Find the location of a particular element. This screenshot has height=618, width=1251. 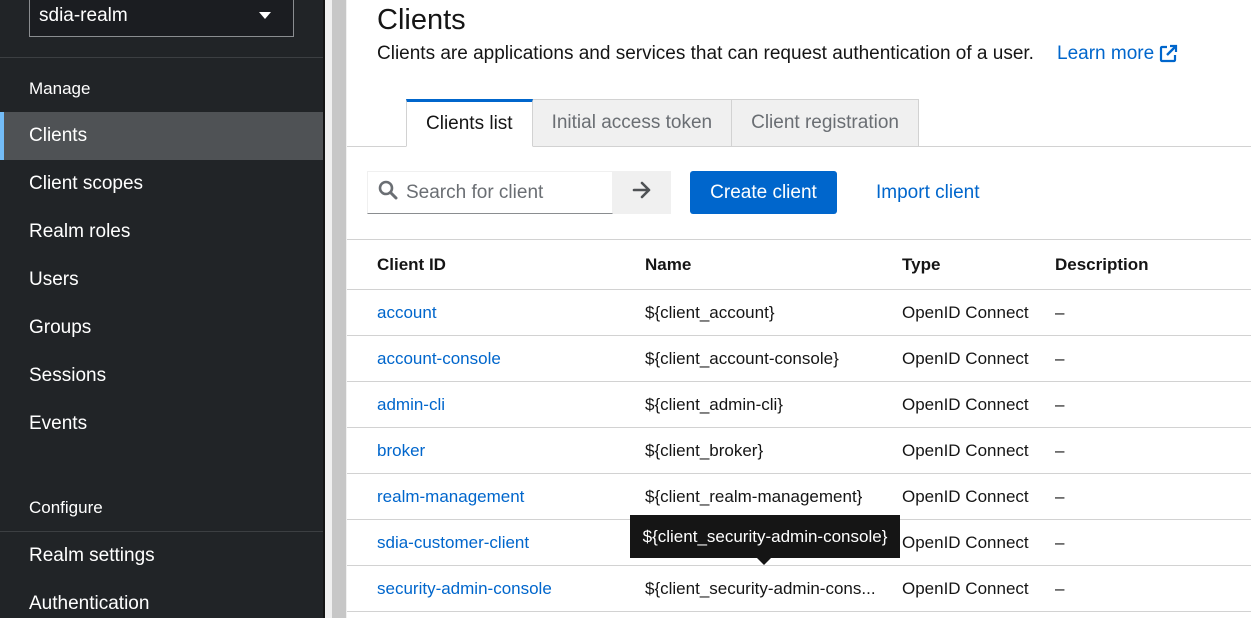

search-field is located at coordinates (490, 192).